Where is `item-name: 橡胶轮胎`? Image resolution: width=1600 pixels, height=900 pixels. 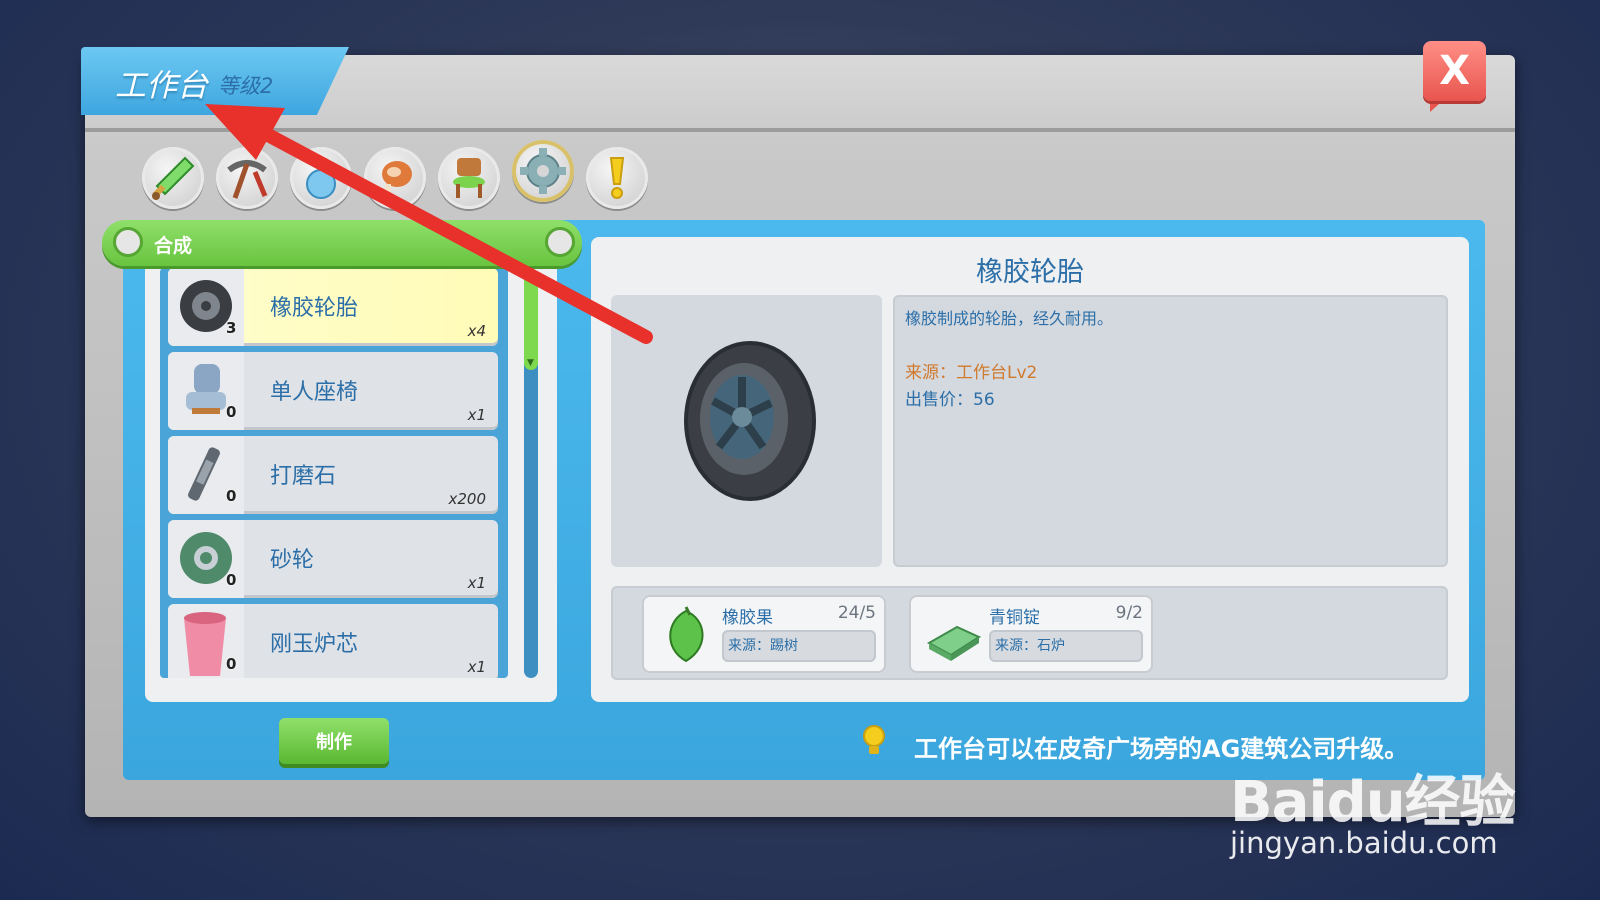 item-name: 橡胶轮胎 is located at coordinates (314, 308).